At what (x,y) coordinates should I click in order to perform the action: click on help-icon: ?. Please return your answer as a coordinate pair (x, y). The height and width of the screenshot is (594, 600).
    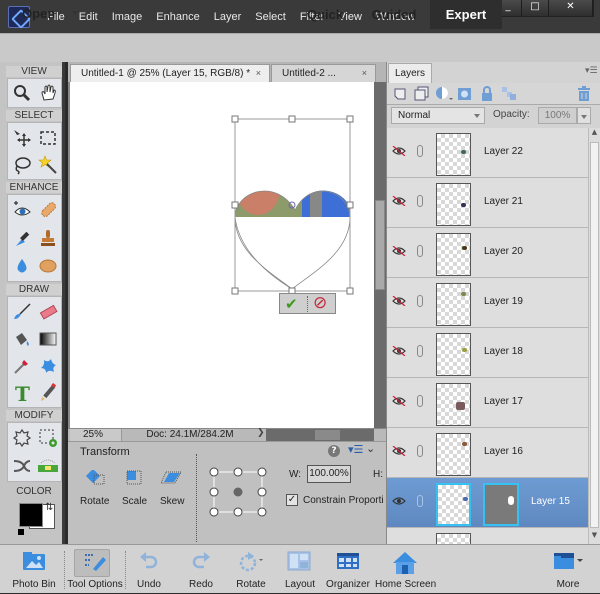
    Looking at the image, I should click on (334, 451).